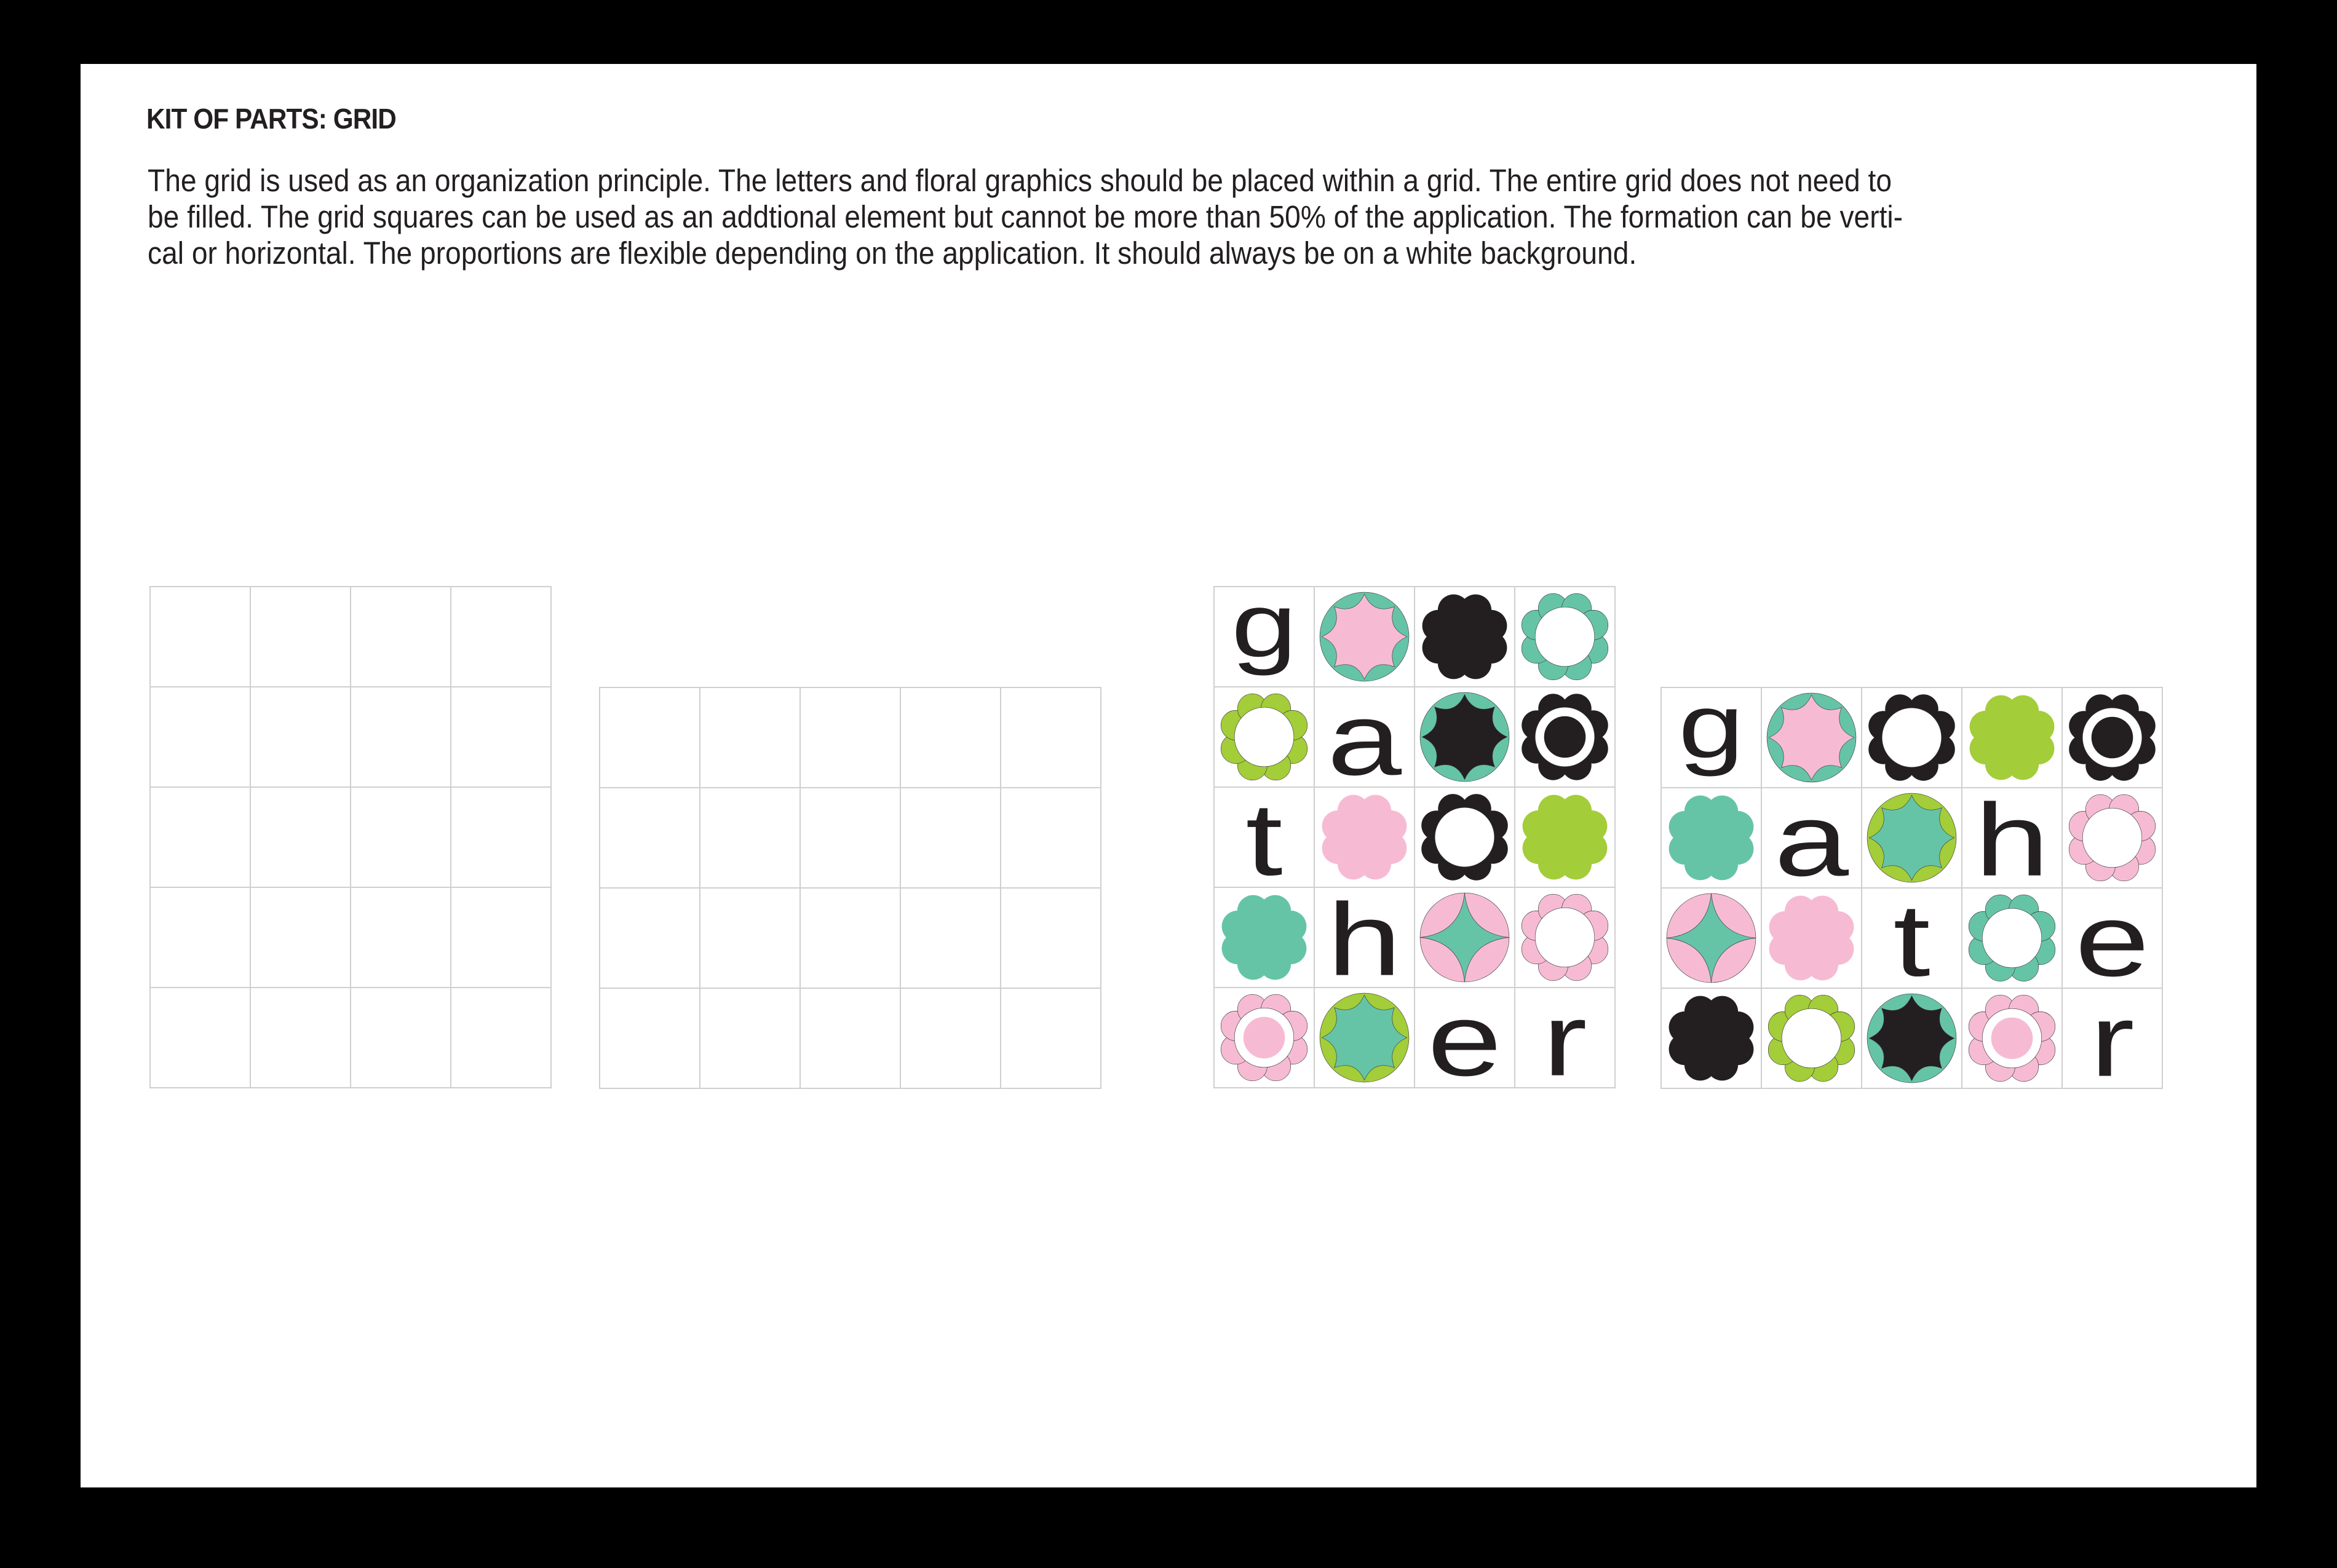  I want to click on horizontal-gather-grid: ga ht er, so click(1911, 888).